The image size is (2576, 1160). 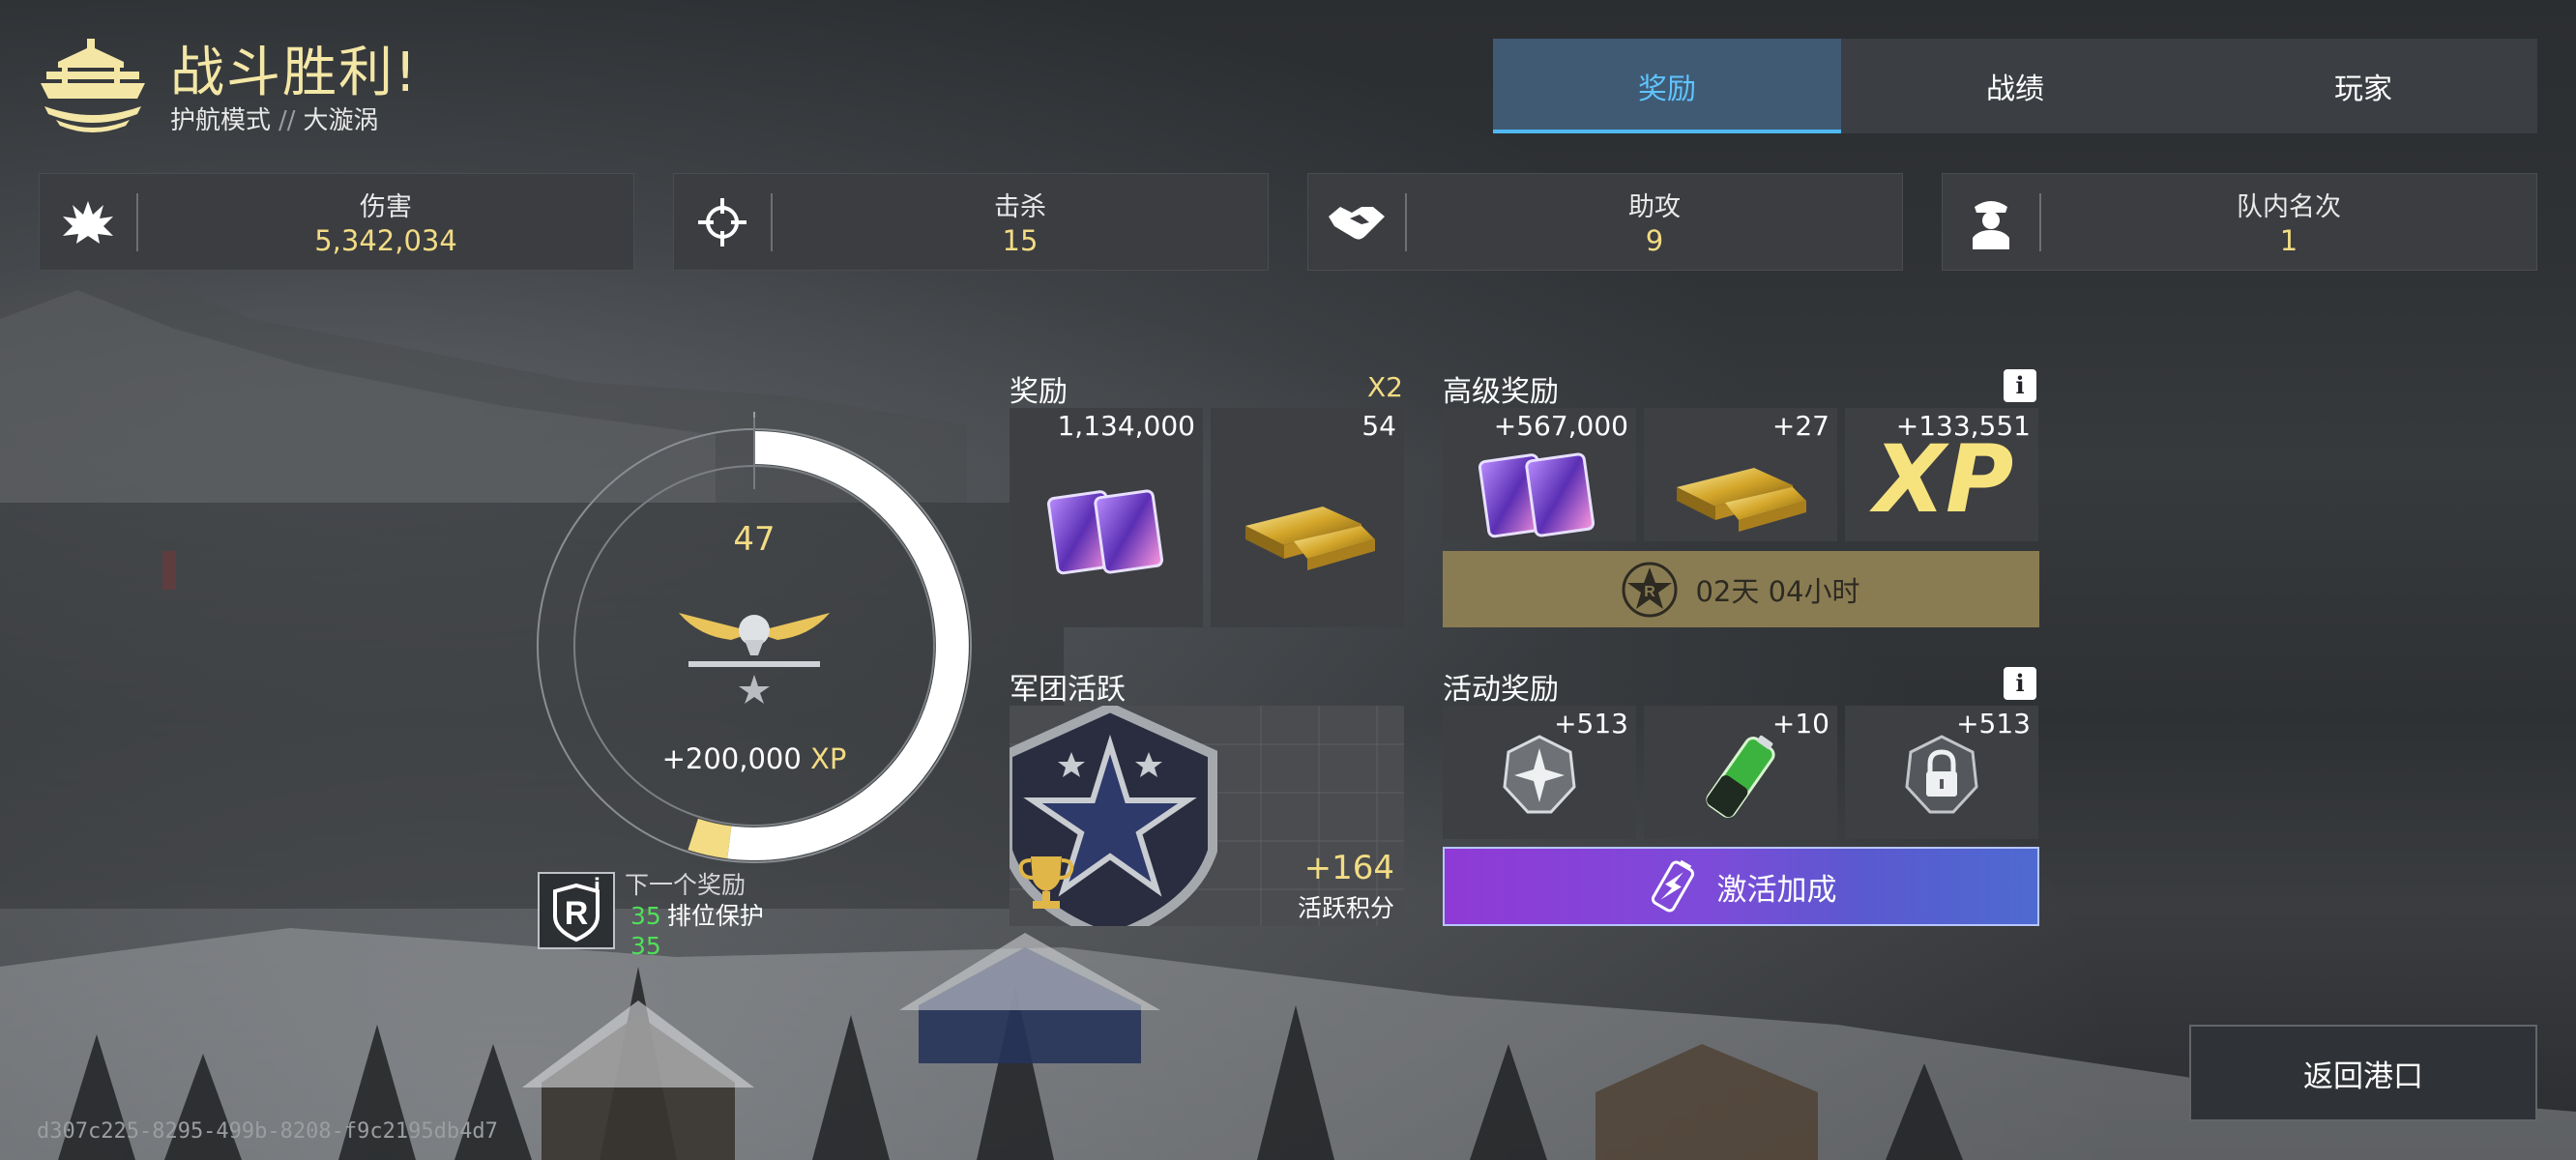 What do you see at coordinates (1020, 240) in the screenshot?
I see `stat-value: 15` at bounding box center [1020, 240].